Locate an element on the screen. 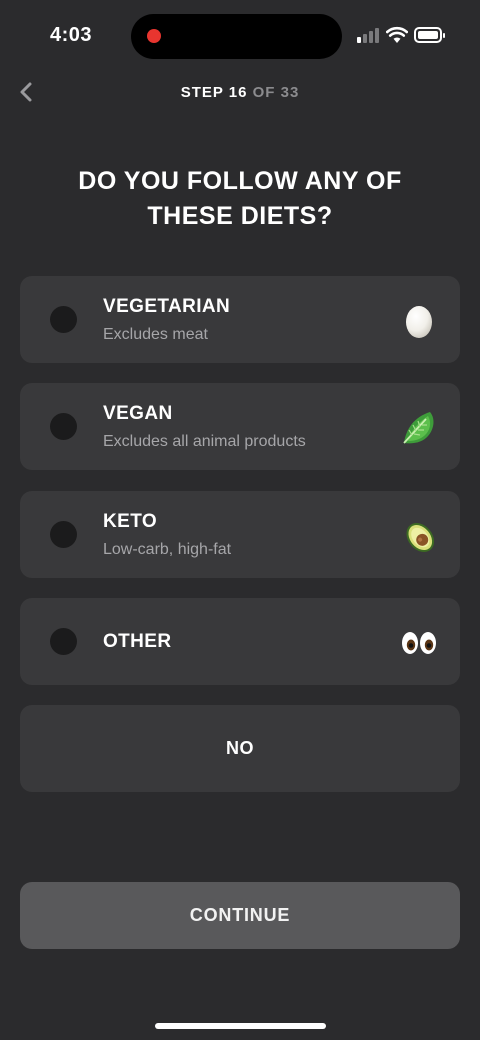 This screenshot has width=480, height=1040. wifi-icon is located at coordinates (397, 34).